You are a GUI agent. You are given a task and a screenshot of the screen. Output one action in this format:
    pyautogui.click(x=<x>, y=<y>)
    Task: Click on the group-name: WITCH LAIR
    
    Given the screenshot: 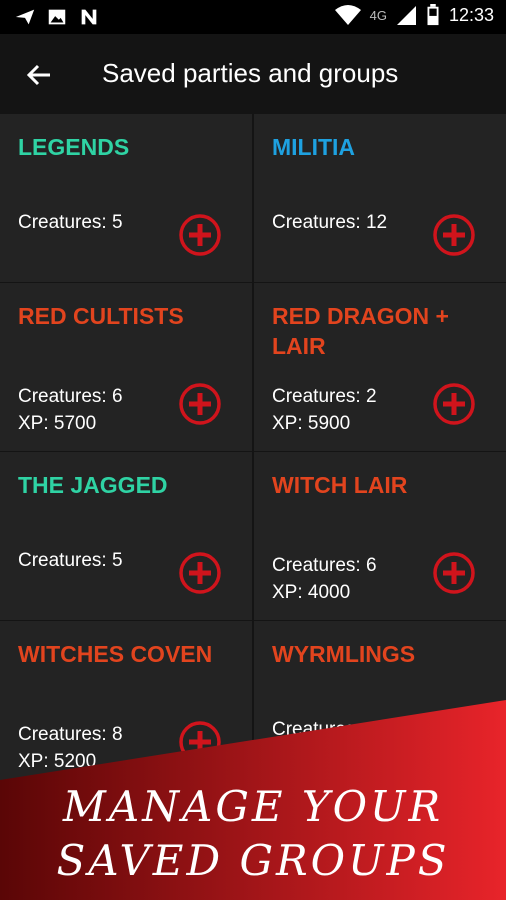 What is the action you would take?
    pyautogui.click(x=340, y=485)
    